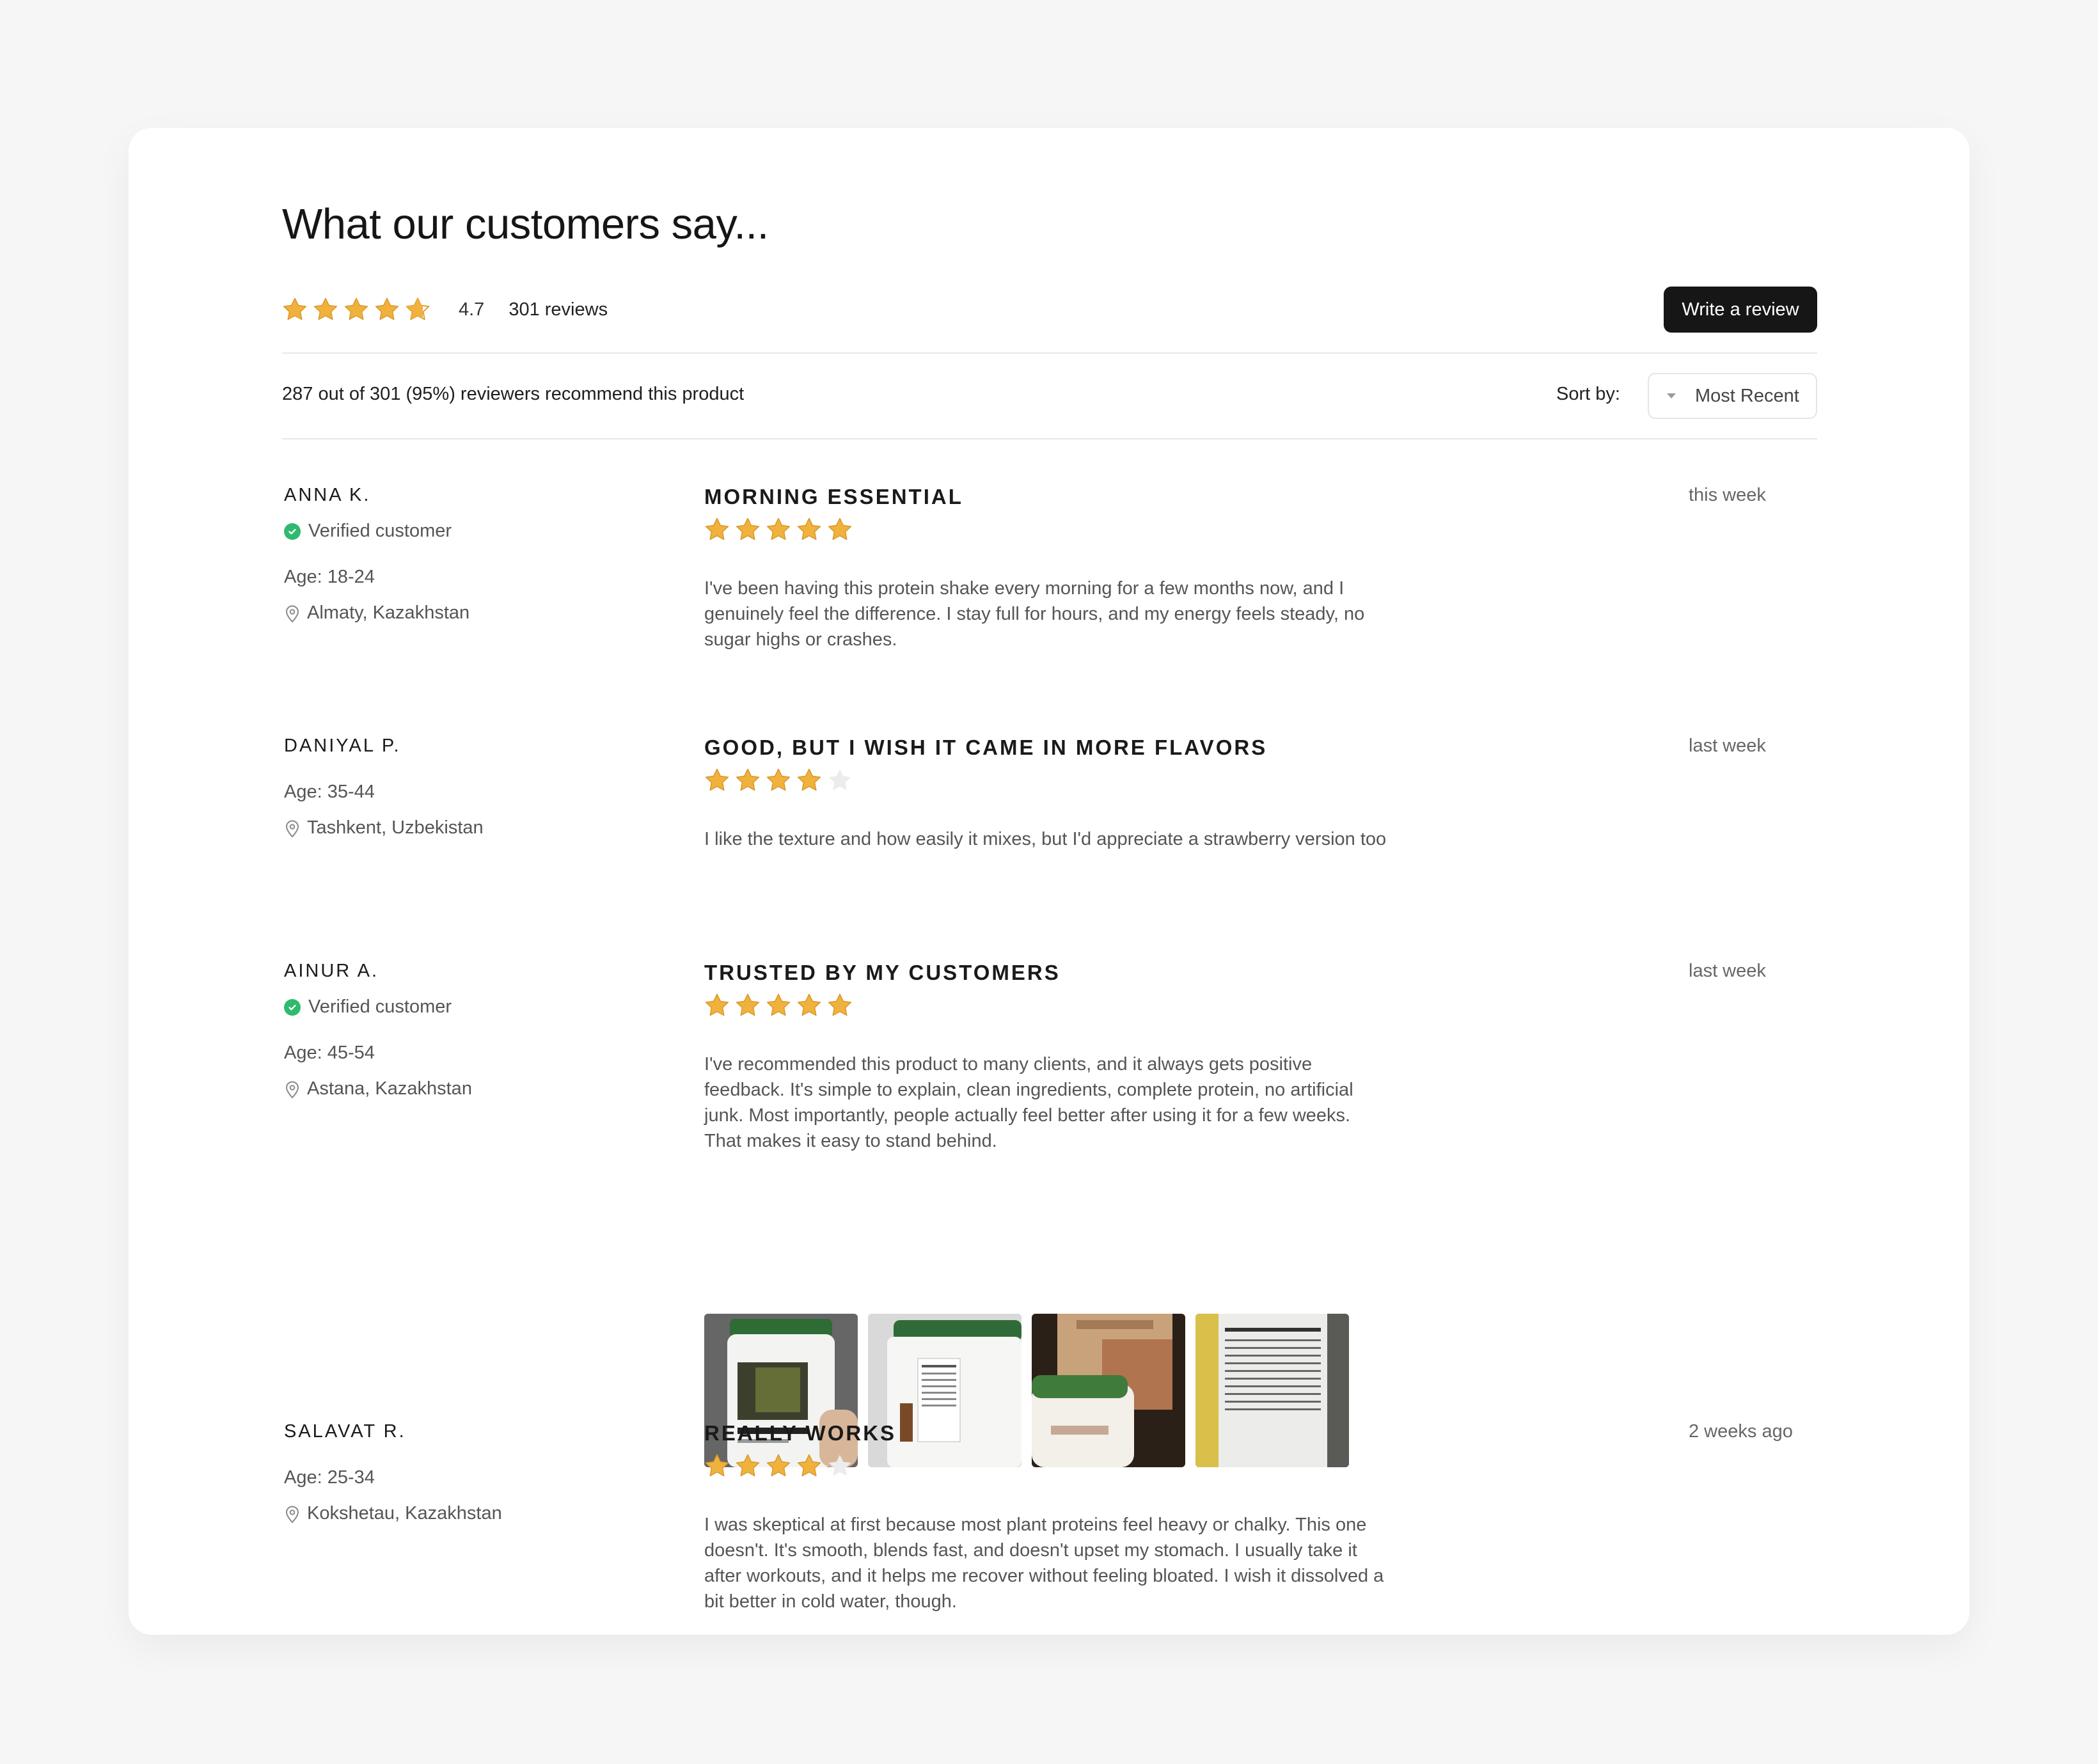 Image resolution: width=2098 pixels, height=1764 pixels. What do you see at coordinates (395, 828) in the screenshot?
I see `location-label: Tashkent, Uzbekistan` at bounding box center [395, 828].